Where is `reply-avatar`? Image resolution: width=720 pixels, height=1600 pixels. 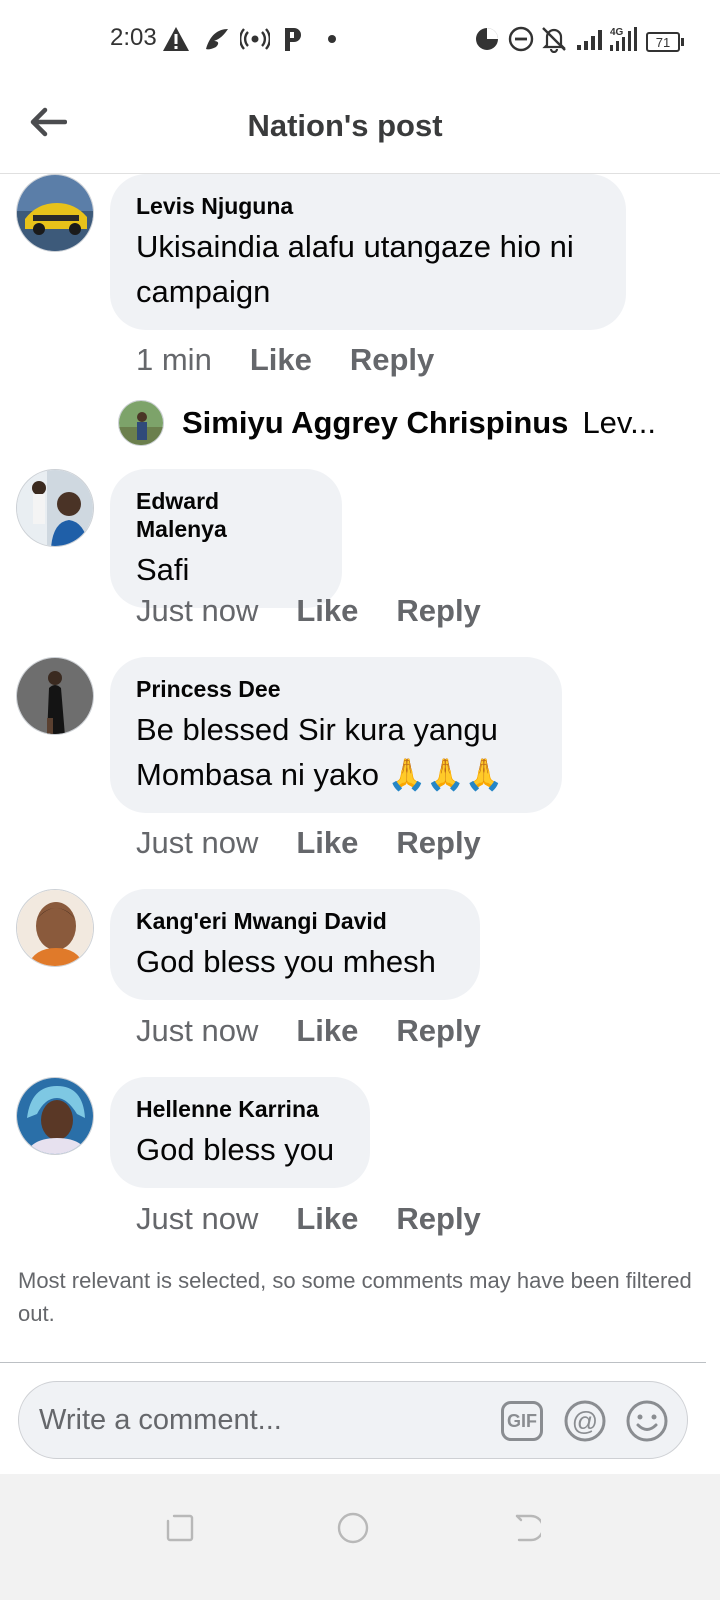 reply-avatar is located at coordinates (141, 423).